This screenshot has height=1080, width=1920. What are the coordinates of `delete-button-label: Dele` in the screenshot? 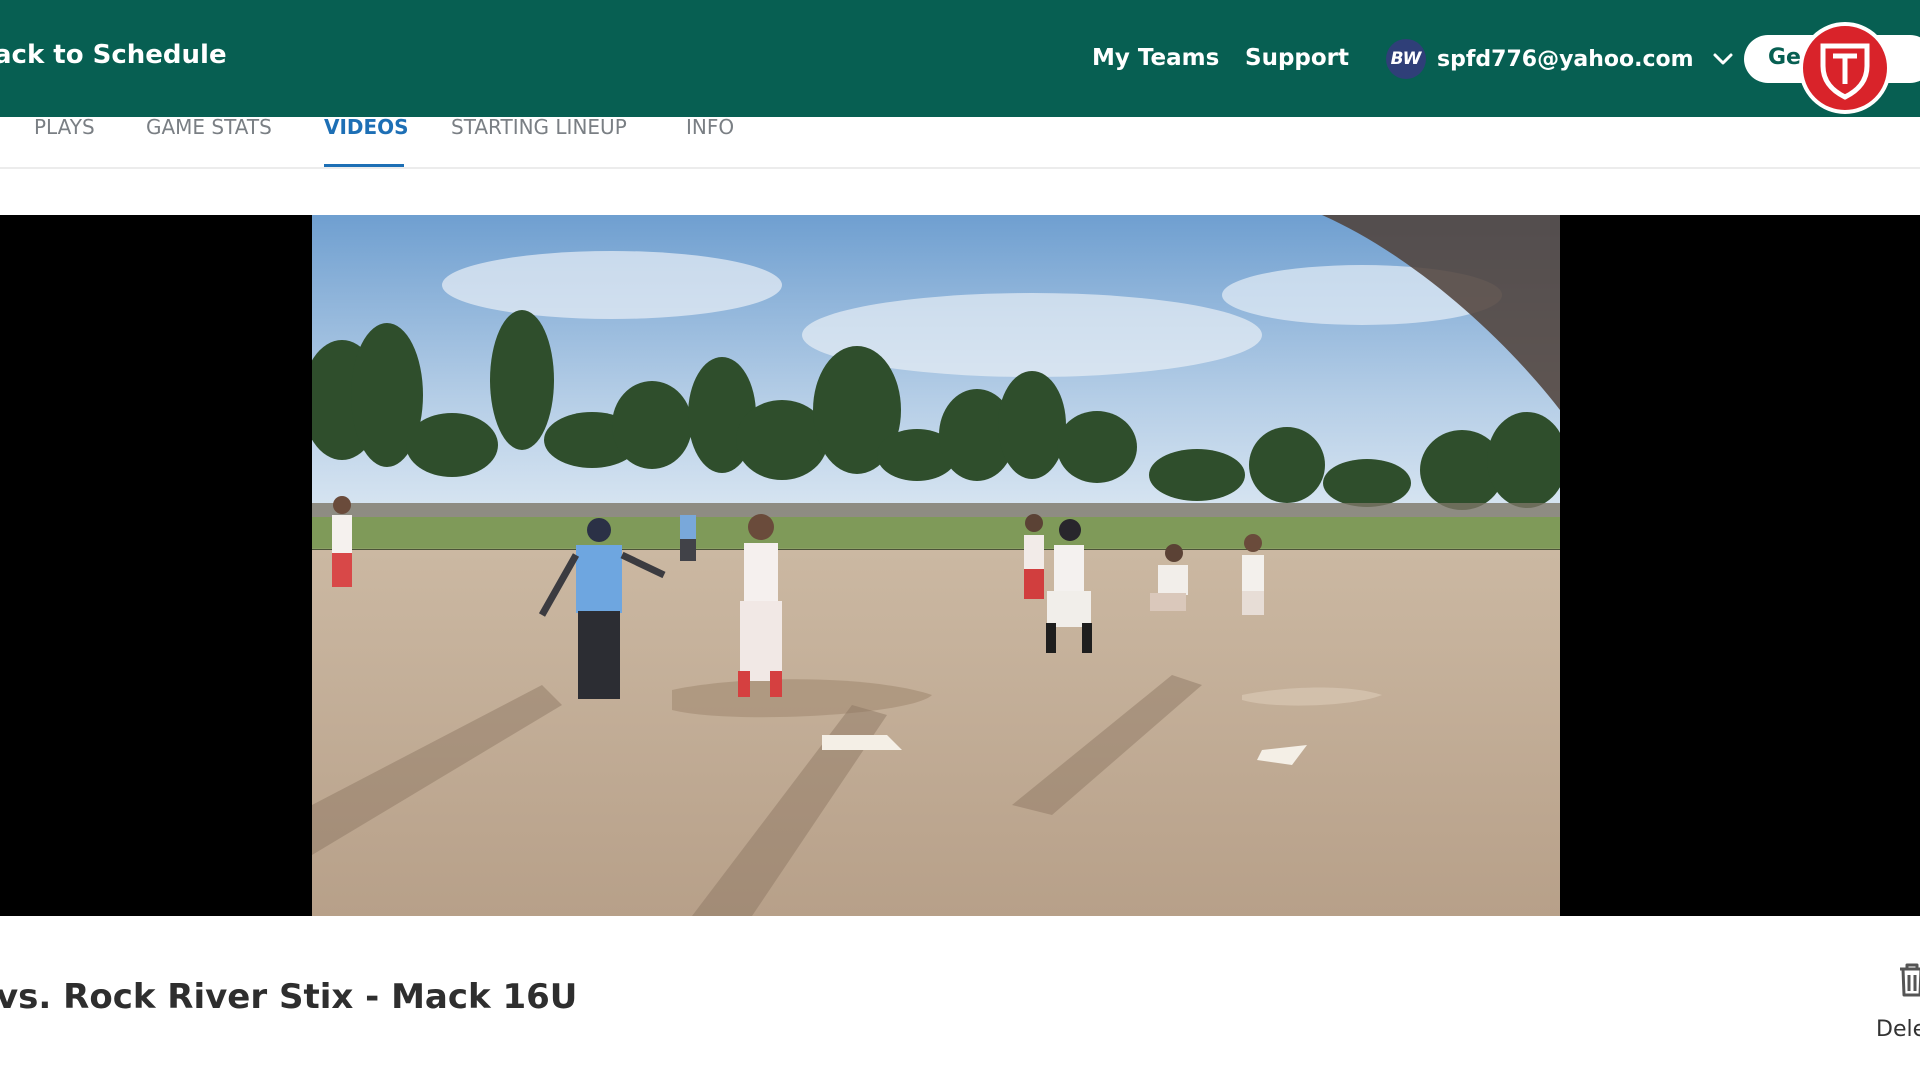 It's located at (1898, 1029).